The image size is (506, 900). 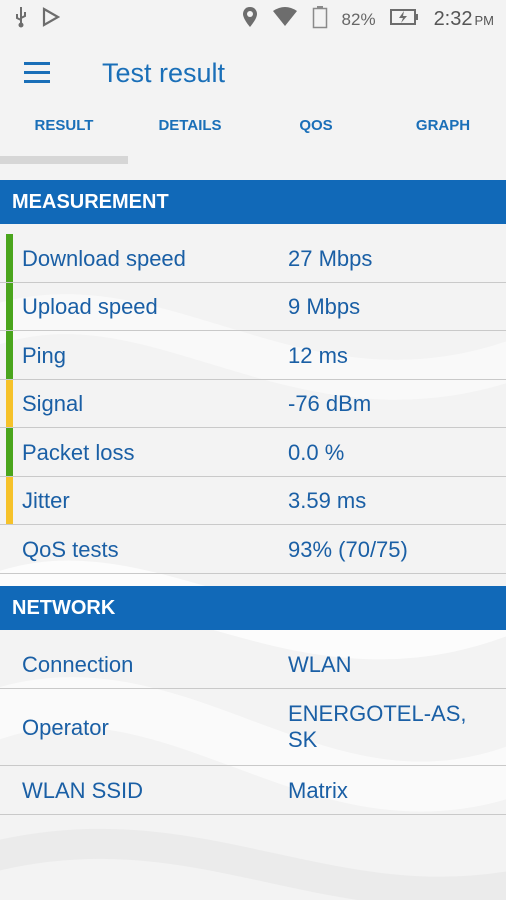 I want to click on row-value: 93% (70/75), so click(x=348, y=549).